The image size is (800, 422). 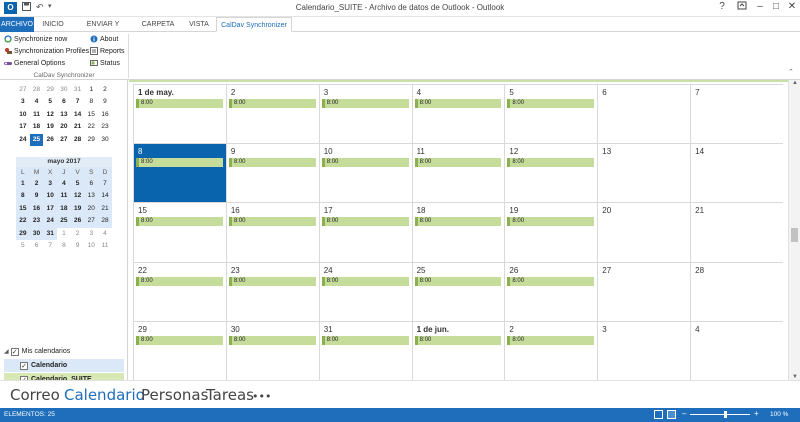 What do you see at coordinates (272, 351) in the screenshot?
I see `day-cell: 30 8:00` at bounding box center [272, 351].